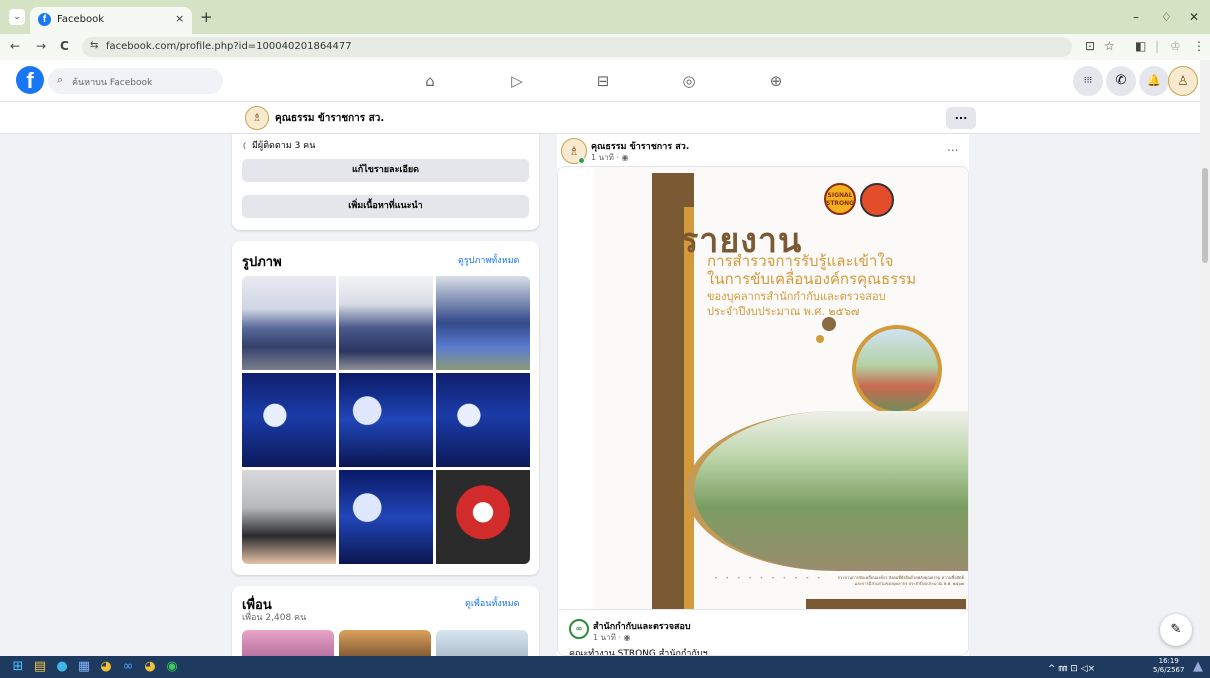  I want to click on notifications-bell-icon: 🔔, so click(1154, 81).